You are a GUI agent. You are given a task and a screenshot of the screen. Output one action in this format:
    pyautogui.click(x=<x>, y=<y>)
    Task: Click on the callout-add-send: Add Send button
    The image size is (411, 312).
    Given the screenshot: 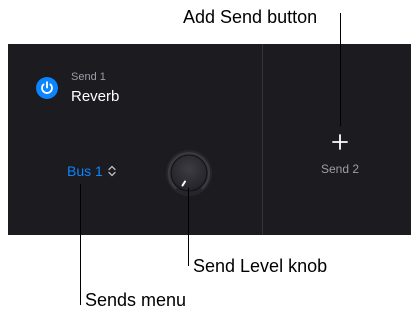 What is the action you would take?
    pyautogui.click(x=250, y=17)
    